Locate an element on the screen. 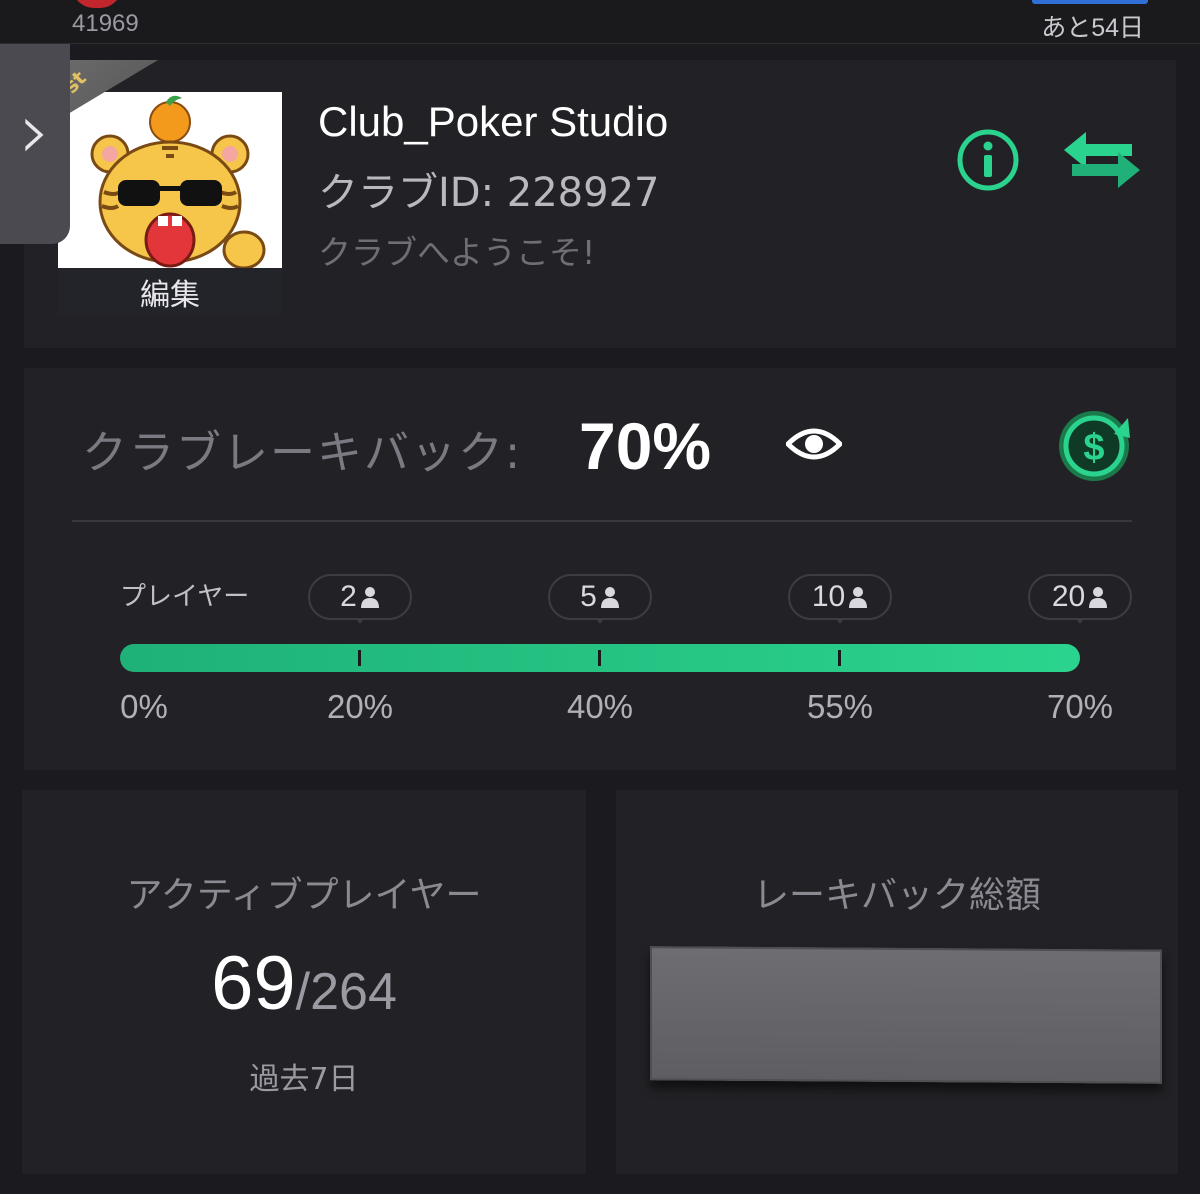  club-avatar: 編集 is located at coordinates (170, 204).